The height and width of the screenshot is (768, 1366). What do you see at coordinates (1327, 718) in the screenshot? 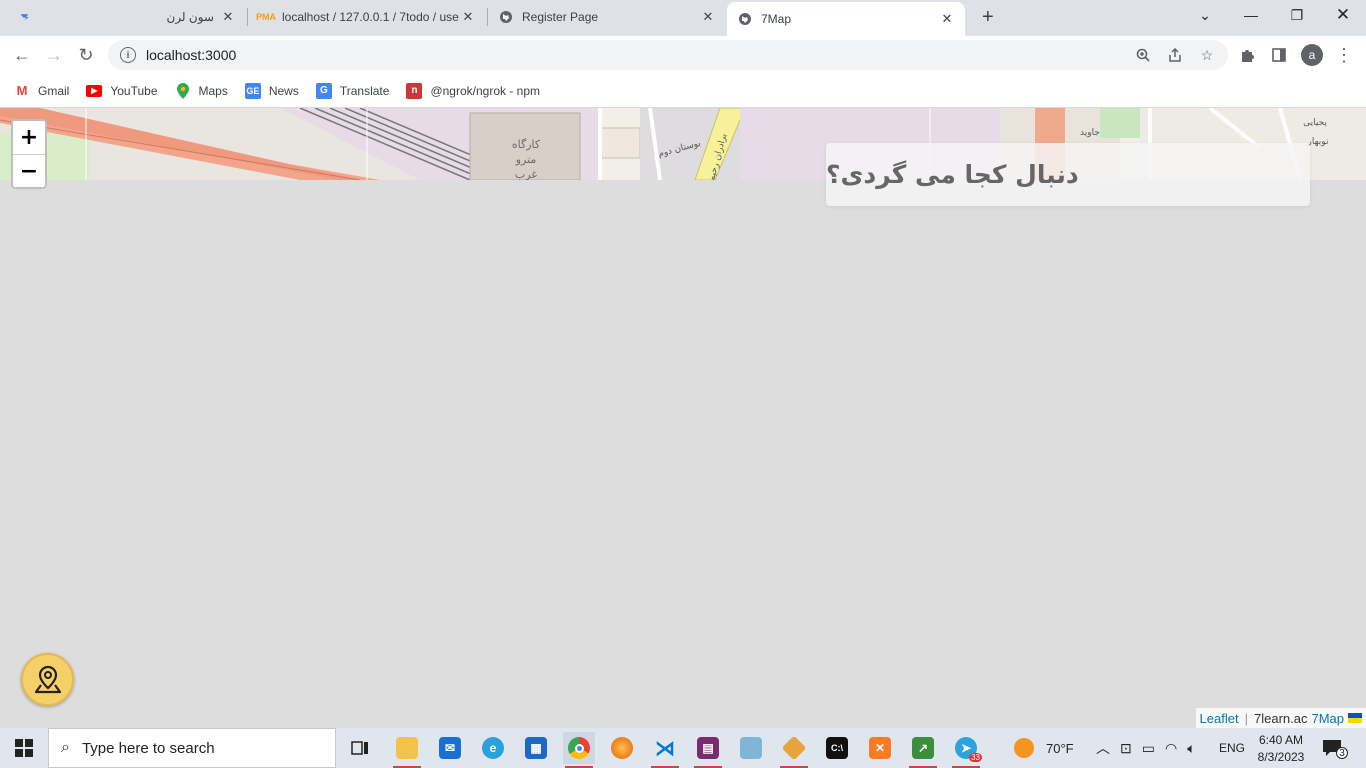
I see `attribution-brand-link: 7Map` at bounding box center [1327, 718].